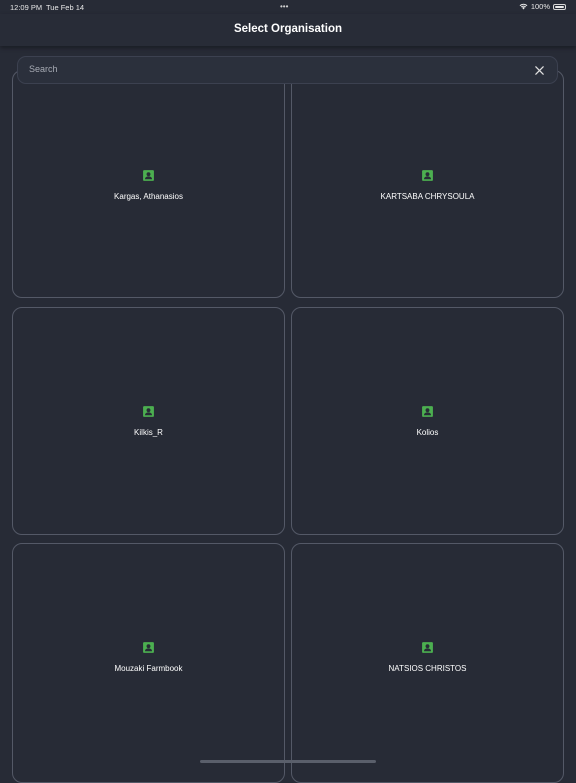 This screenshot has height=783, width=576. What do you see at coordinates (427, 421) in the screenshot?
I see `organisation-card: Kolios` at bounding box center [427, 421].